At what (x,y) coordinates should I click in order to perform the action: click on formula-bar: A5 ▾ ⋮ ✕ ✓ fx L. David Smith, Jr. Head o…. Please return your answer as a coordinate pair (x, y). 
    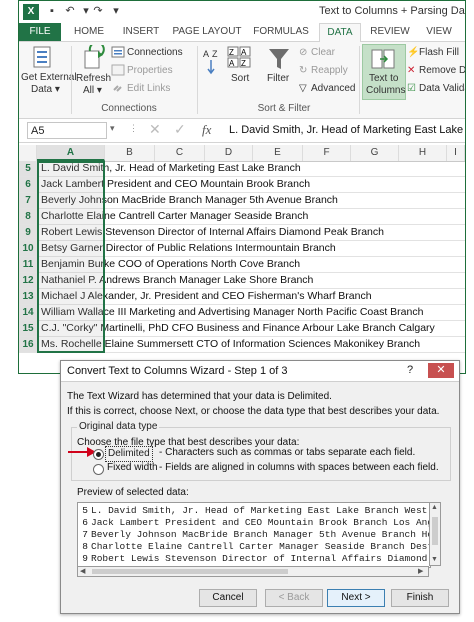
    Looking at the image, I should click on (242, 131).